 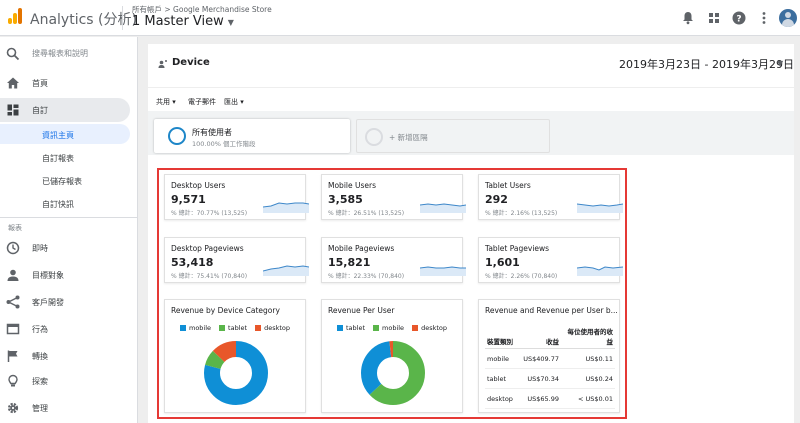 I want to click on sidebar-subitem-dashboards: 資訊主頁, so click(x=65, y=134).